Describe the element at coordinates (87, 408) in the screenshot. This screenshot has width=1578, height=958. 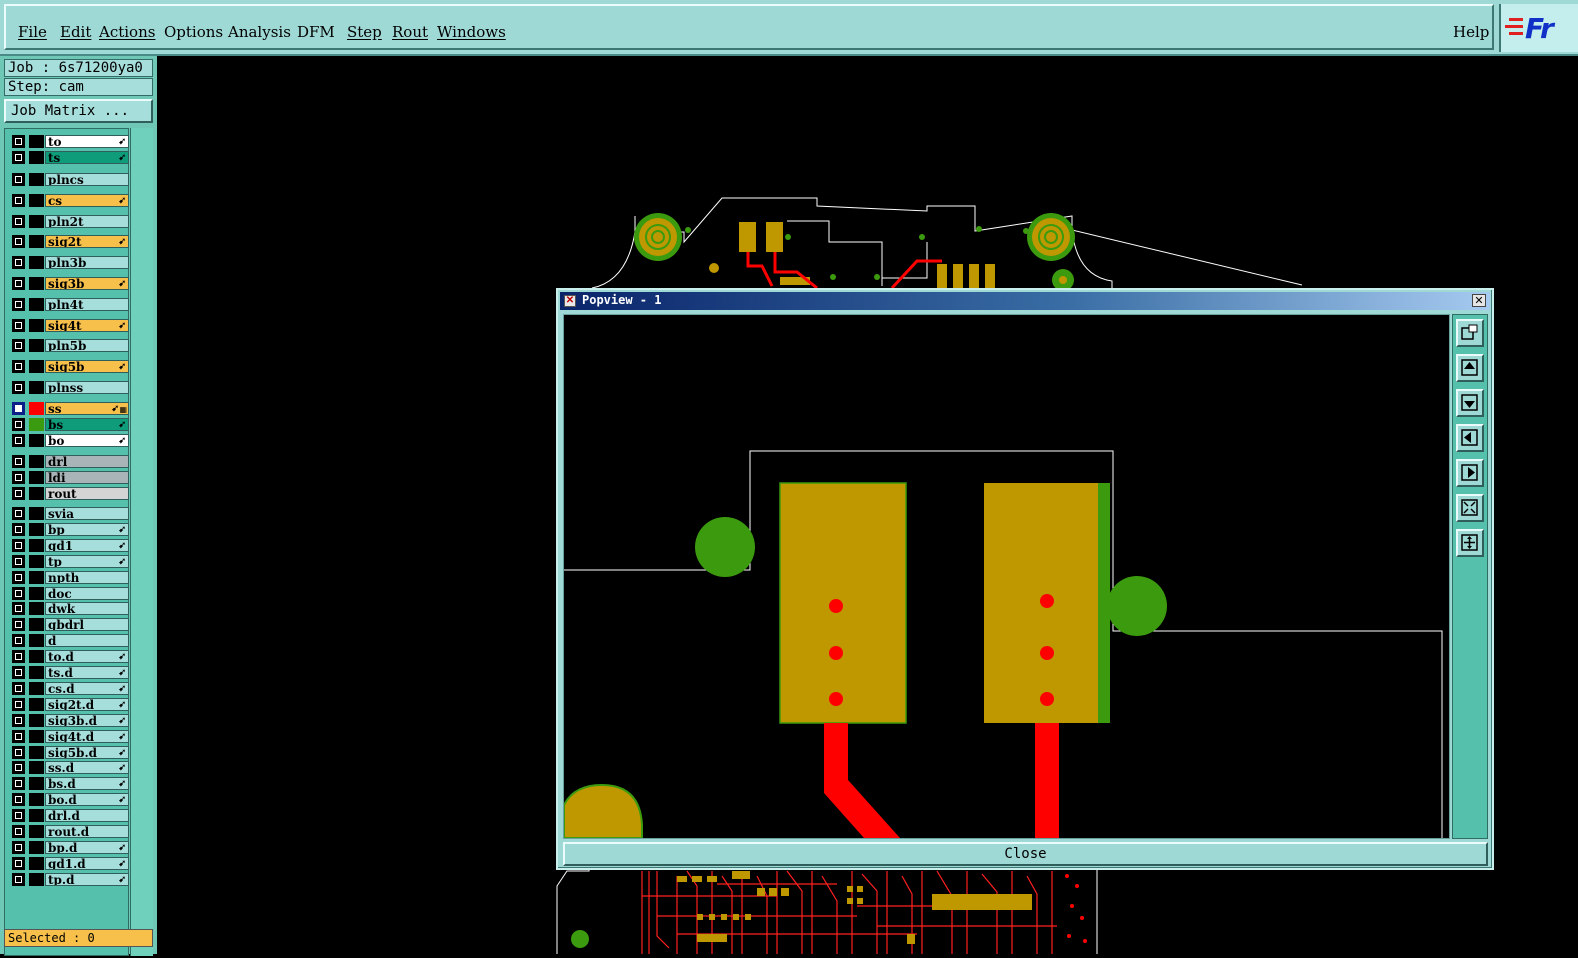
I see `layer-name: ss ➹ ▦` at that location.